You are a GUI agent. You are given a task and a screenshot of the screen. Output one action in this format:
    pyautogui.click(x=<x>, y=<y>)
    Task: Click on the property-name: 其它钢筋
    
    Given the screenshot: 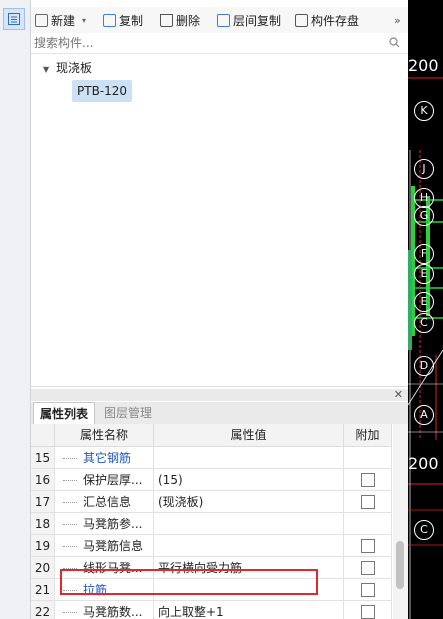 What is the action you would take?
    pyautogui.click(x=107, y=458)
    